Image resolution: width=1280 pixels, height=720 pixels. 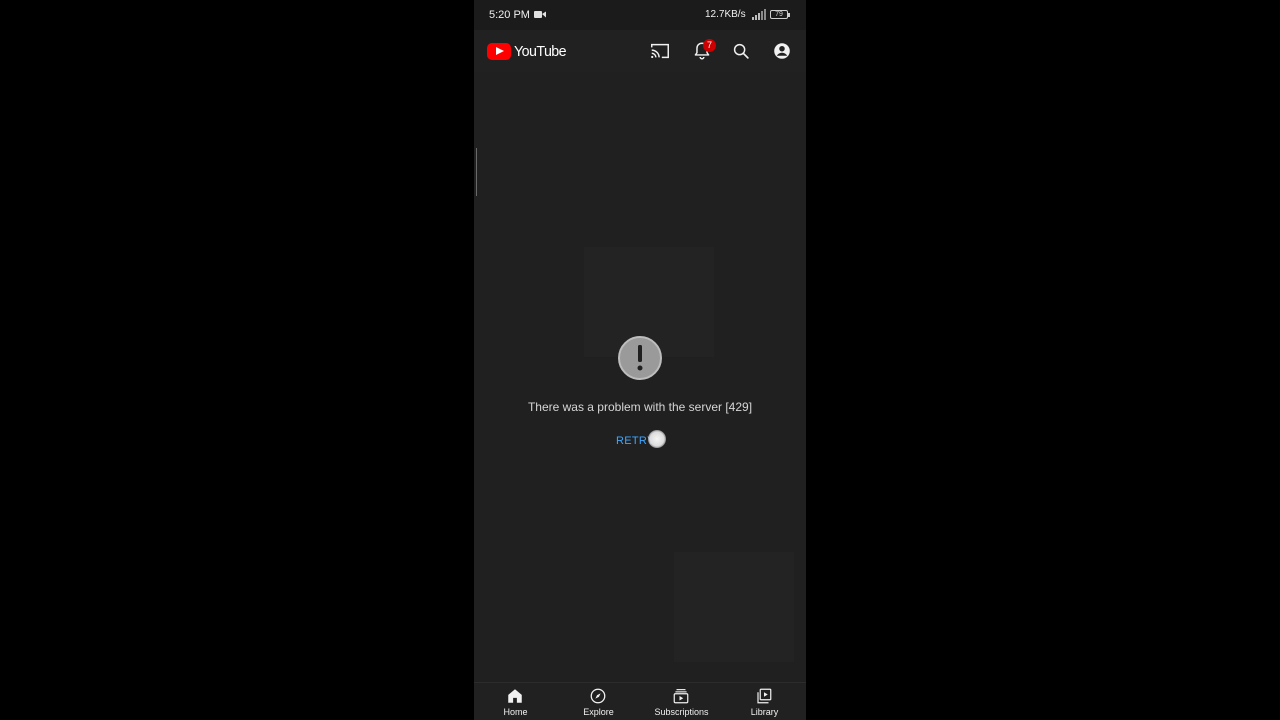 I want to click on bottom-navigation: Home Explore Subscriptions Library, so click(x=640, y=701).